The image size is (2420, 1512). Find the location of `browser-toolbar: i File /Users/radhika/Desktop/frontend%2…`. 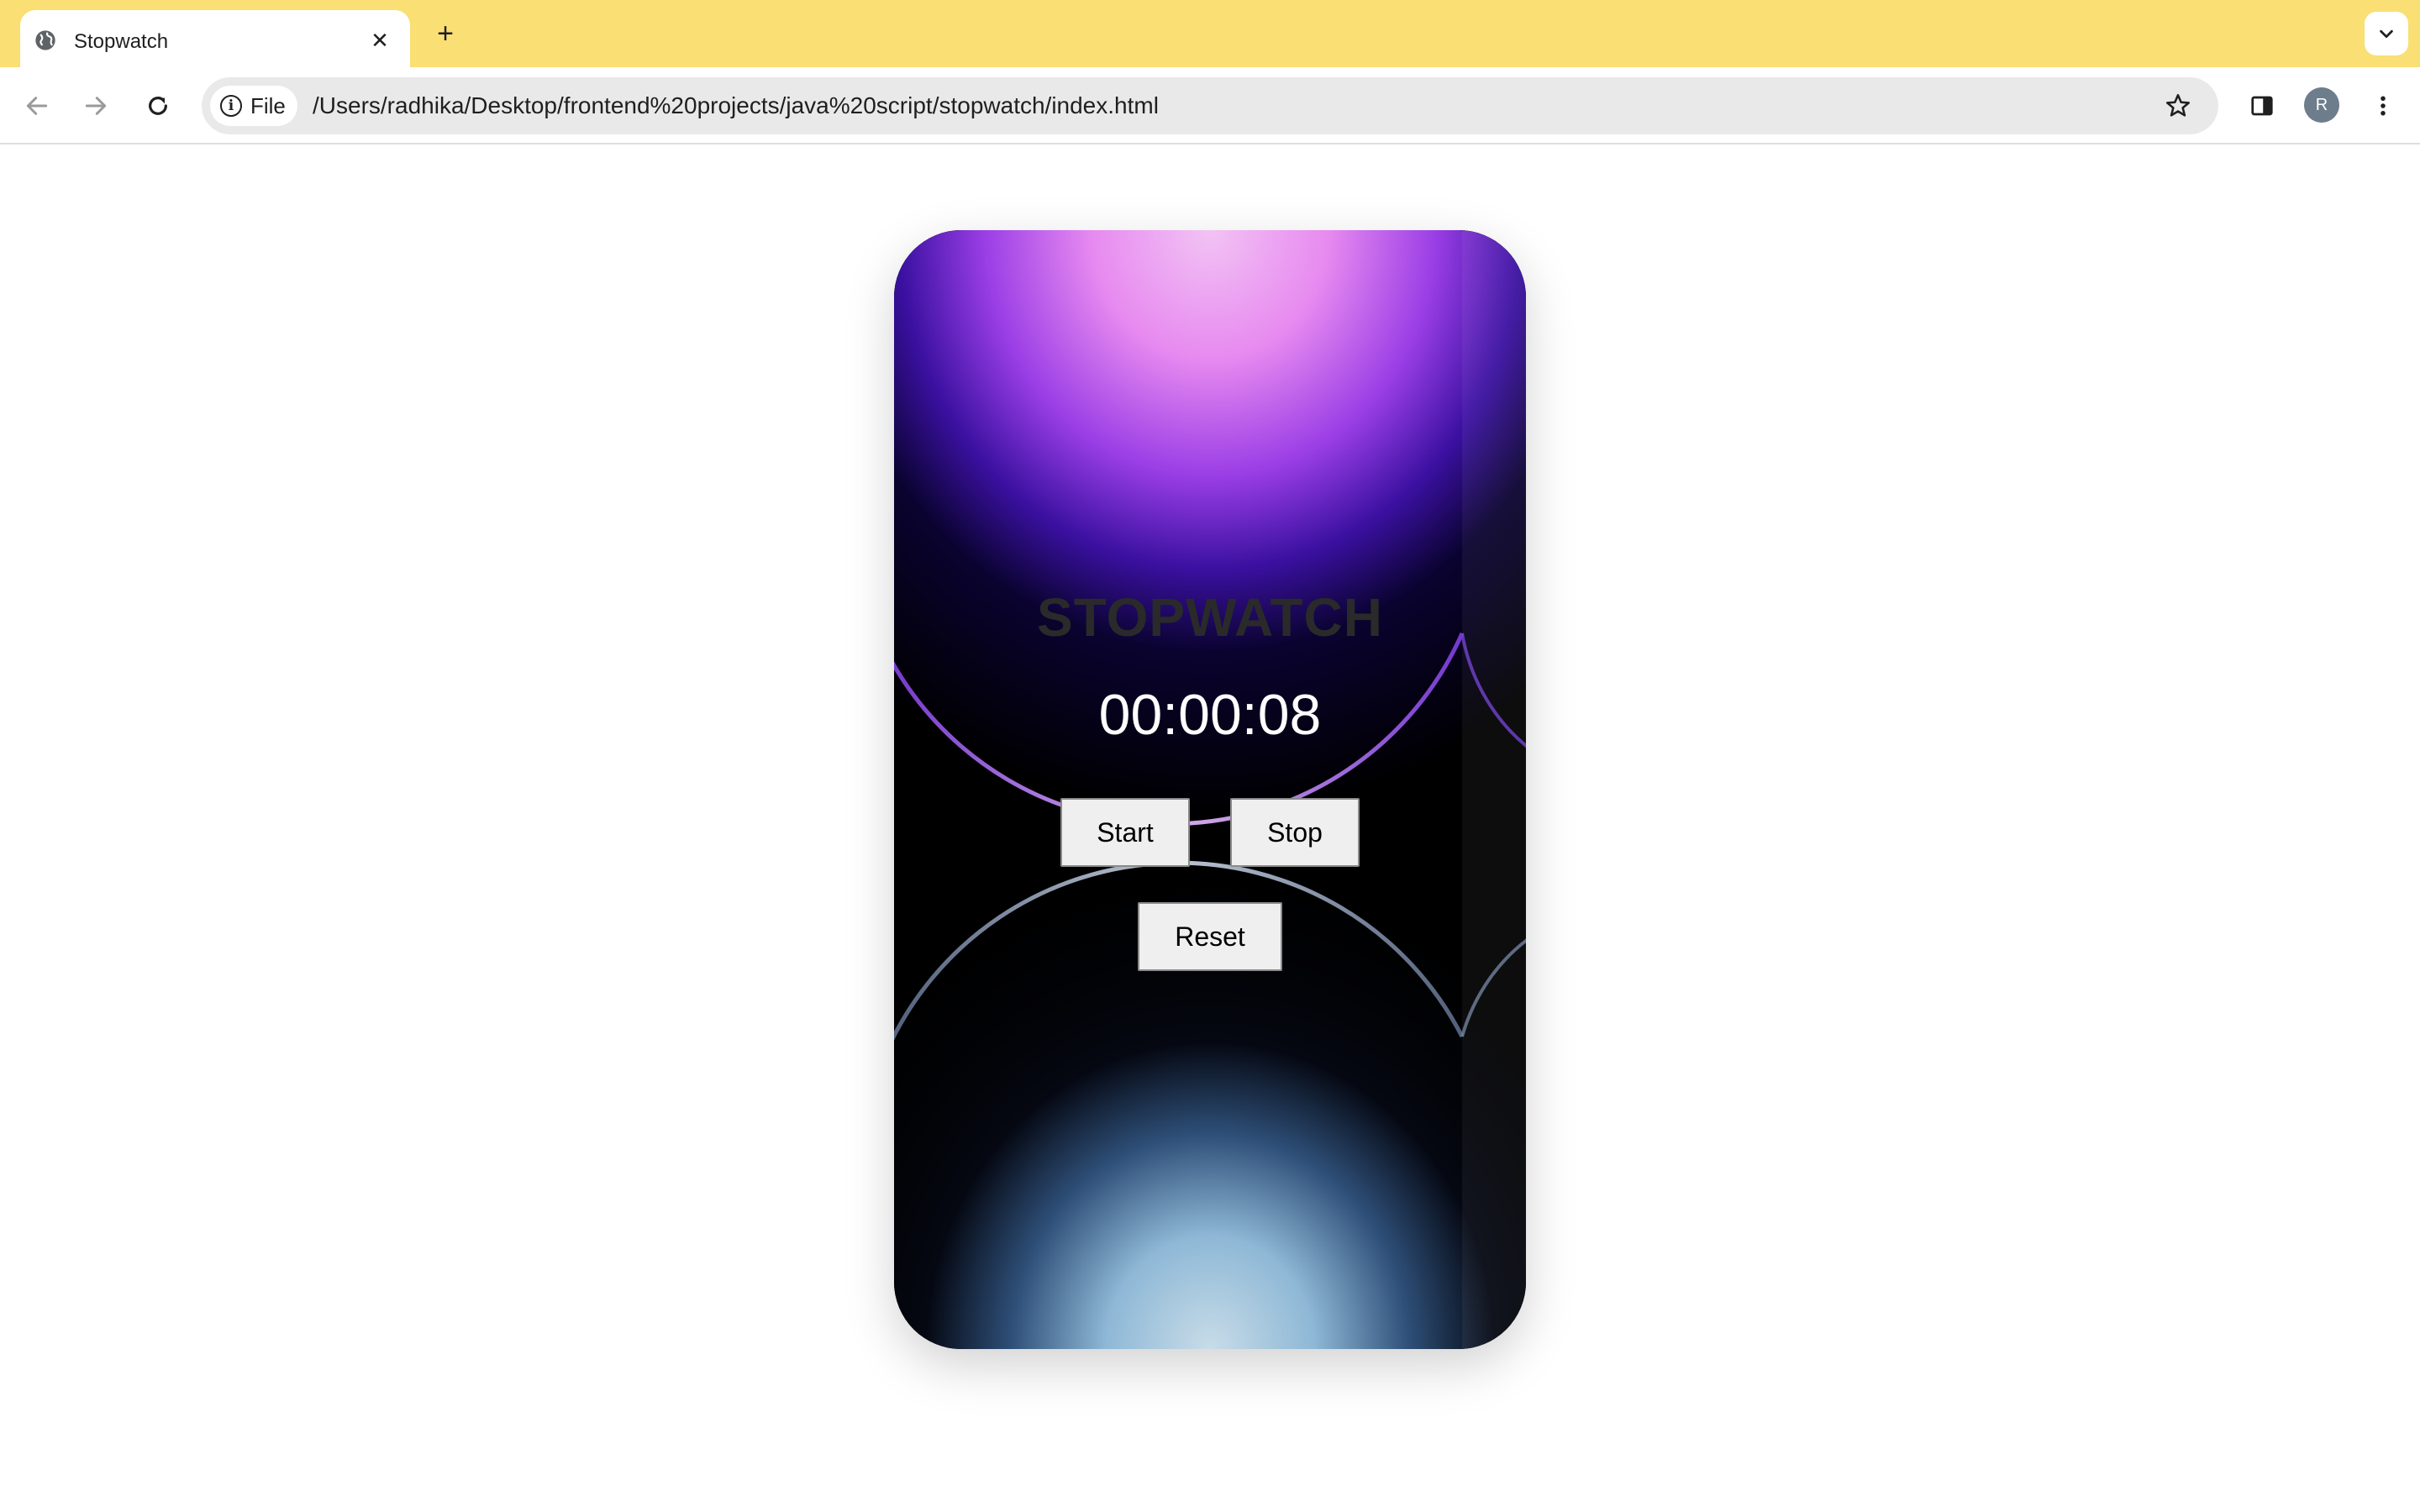

browser-toolbar: i File /Users/radhika/Desktop/frontend%2… is located at coordinates (1210, 105).